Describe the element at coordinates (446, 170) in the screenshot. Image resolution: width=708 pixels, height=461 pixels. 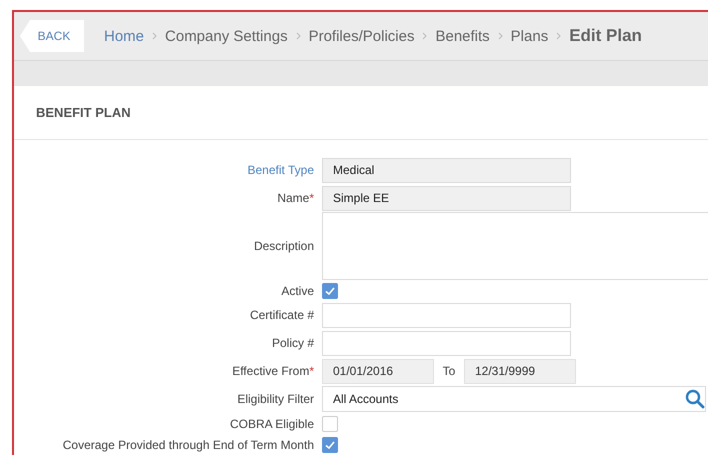
I see `text-field: Medical` at that location.